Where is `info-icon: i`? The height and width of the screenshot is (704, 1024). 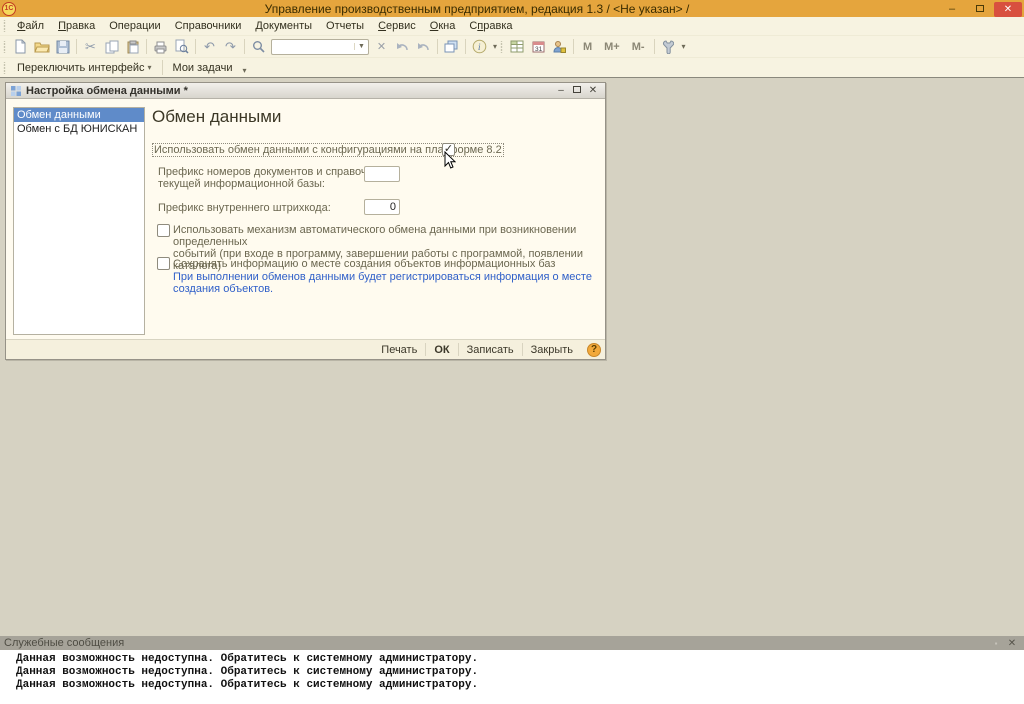 info-icon: i is located at coordinates (479, 46).